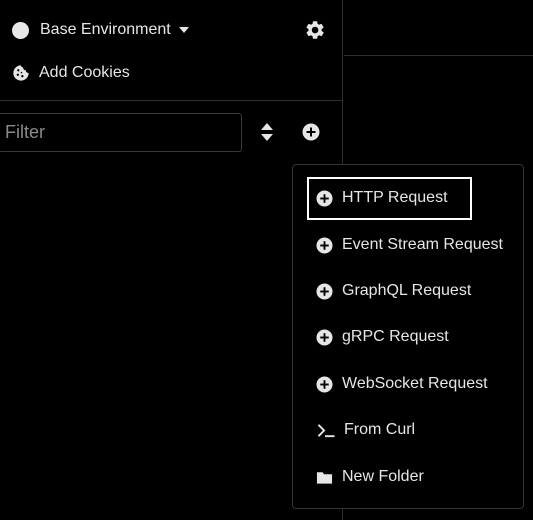 The height and width of the screenshot is (520, 533). What do you see at coordinates (422, 244) in the screenshot?
I see `menu-item-label: Event Stream Request` at bounding box center [422, 244].